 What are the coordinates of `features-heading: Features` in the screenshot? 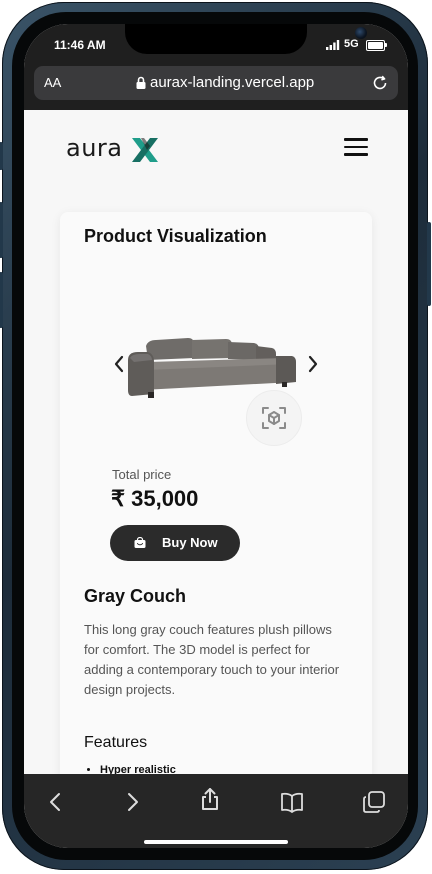 It's located at (116, 742).